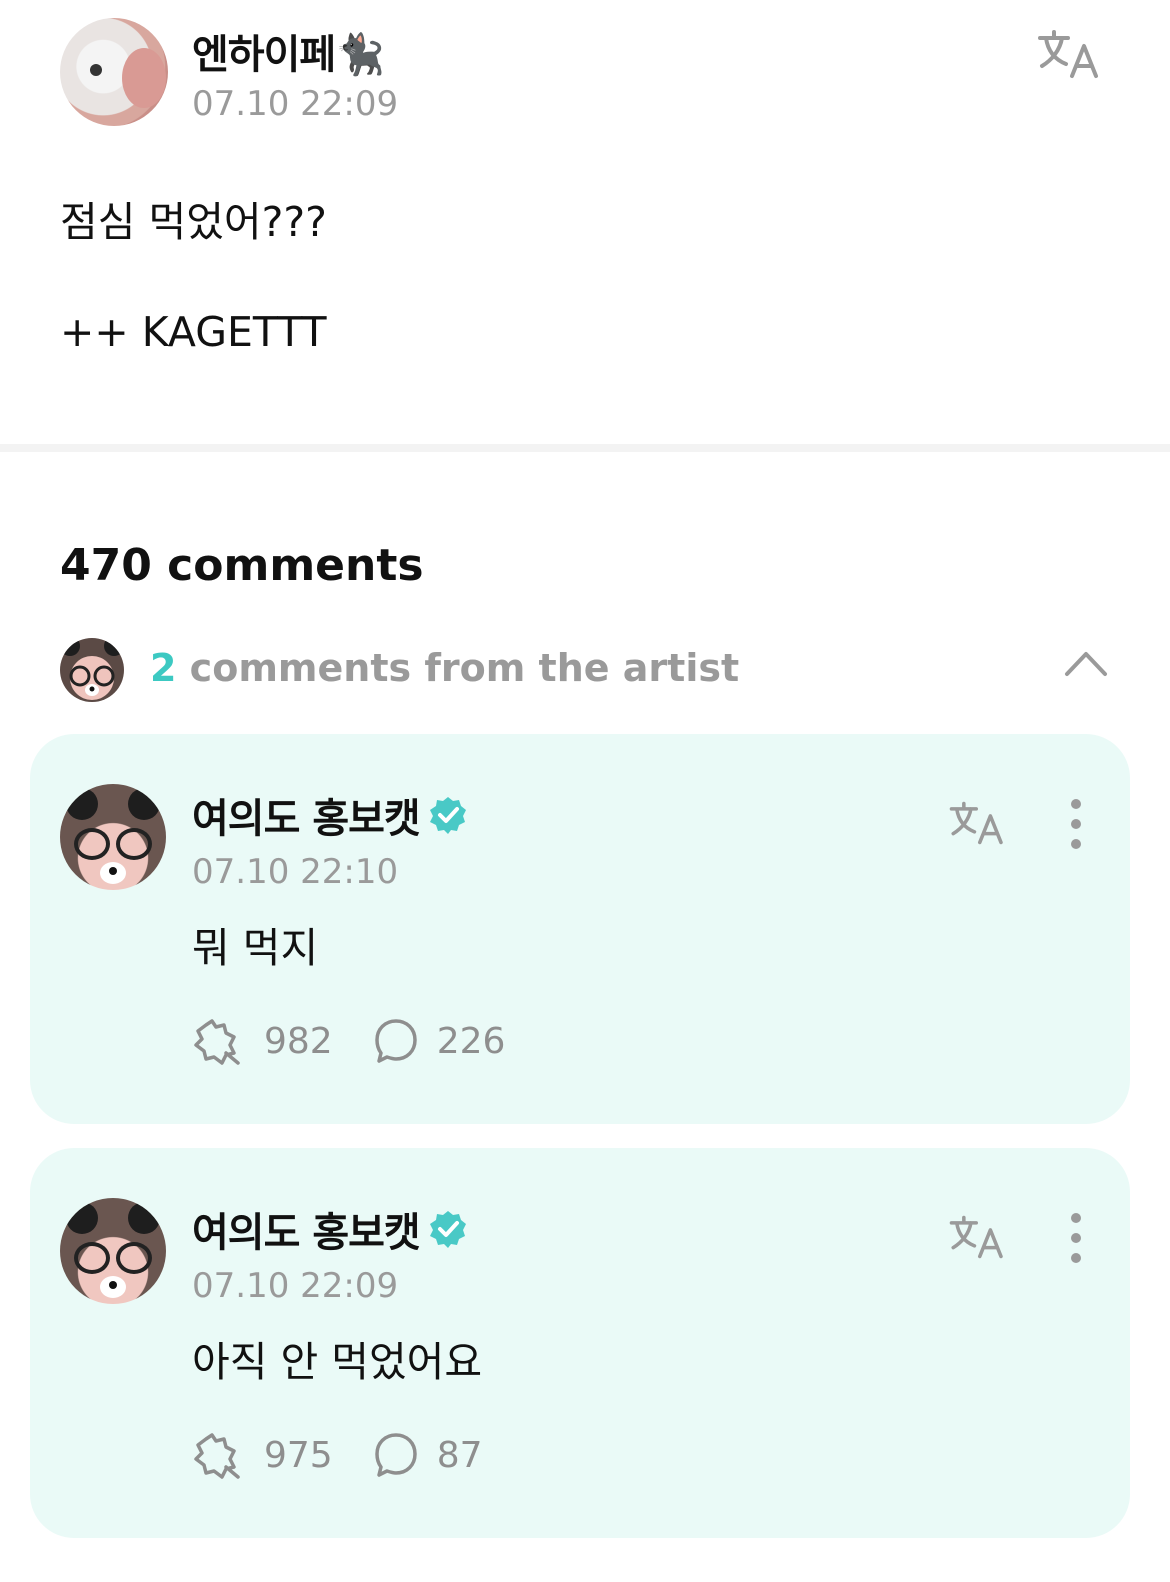 The width and height of the screenshot is (1170, 1582). What do you see at coordinates (471, 1041) in the screenshot?
I see `reply-count: 226` at bounding box center [471, 1041].